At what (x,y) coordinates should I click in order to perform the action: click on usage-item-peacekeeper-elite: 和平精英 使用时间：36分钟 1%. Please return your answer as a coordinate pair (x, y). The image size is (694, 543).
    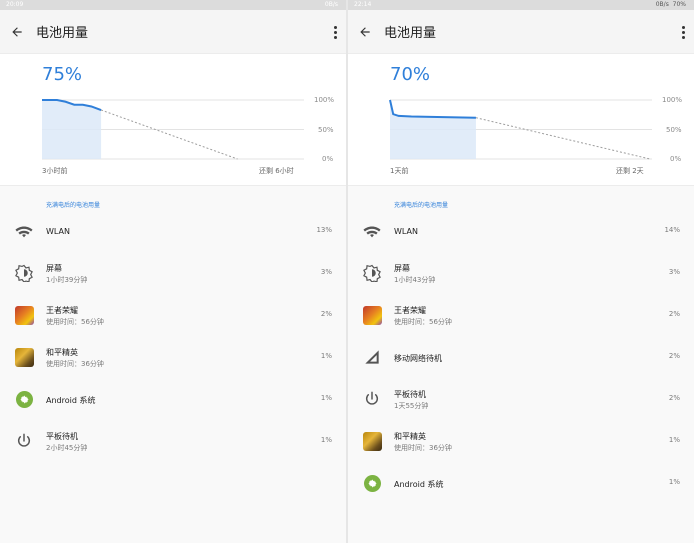
    Looking at the image, I should click on (521, 443).